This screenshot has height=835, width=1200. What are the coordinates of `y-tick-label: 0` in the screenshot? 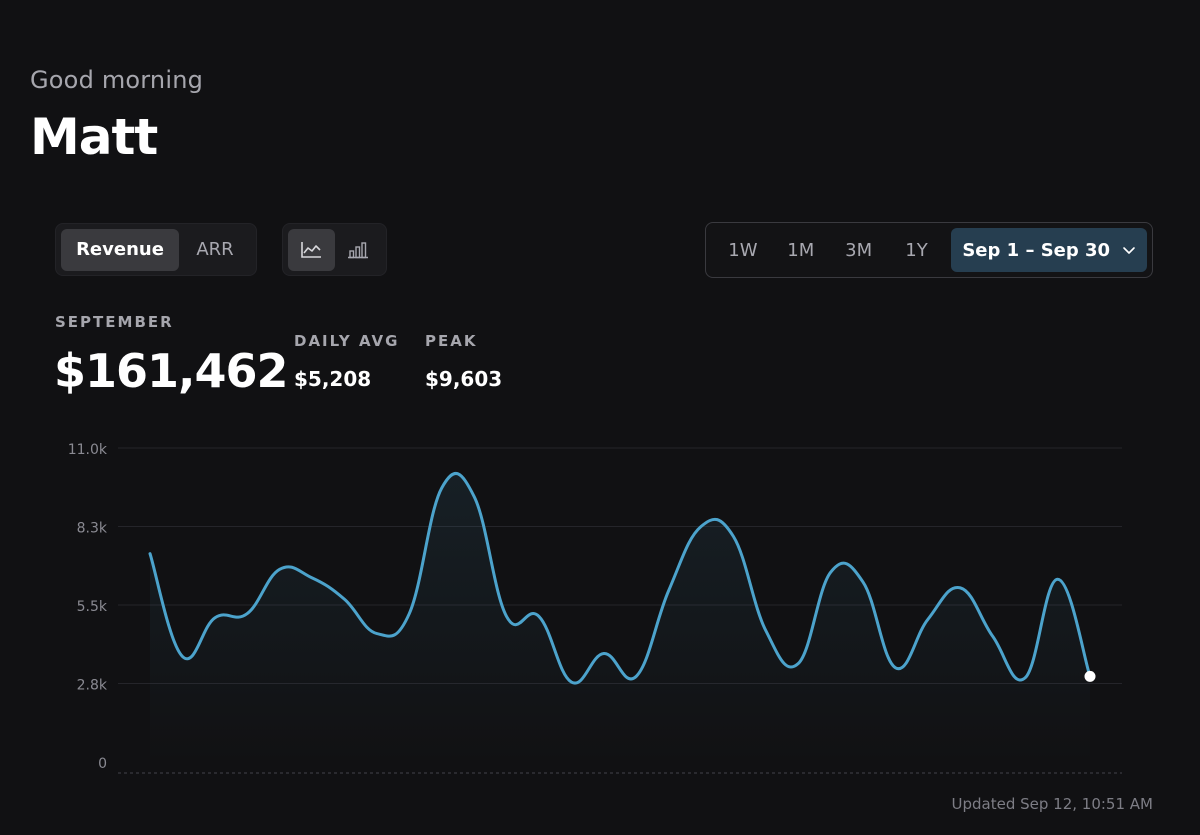 It's located at (102, 764).